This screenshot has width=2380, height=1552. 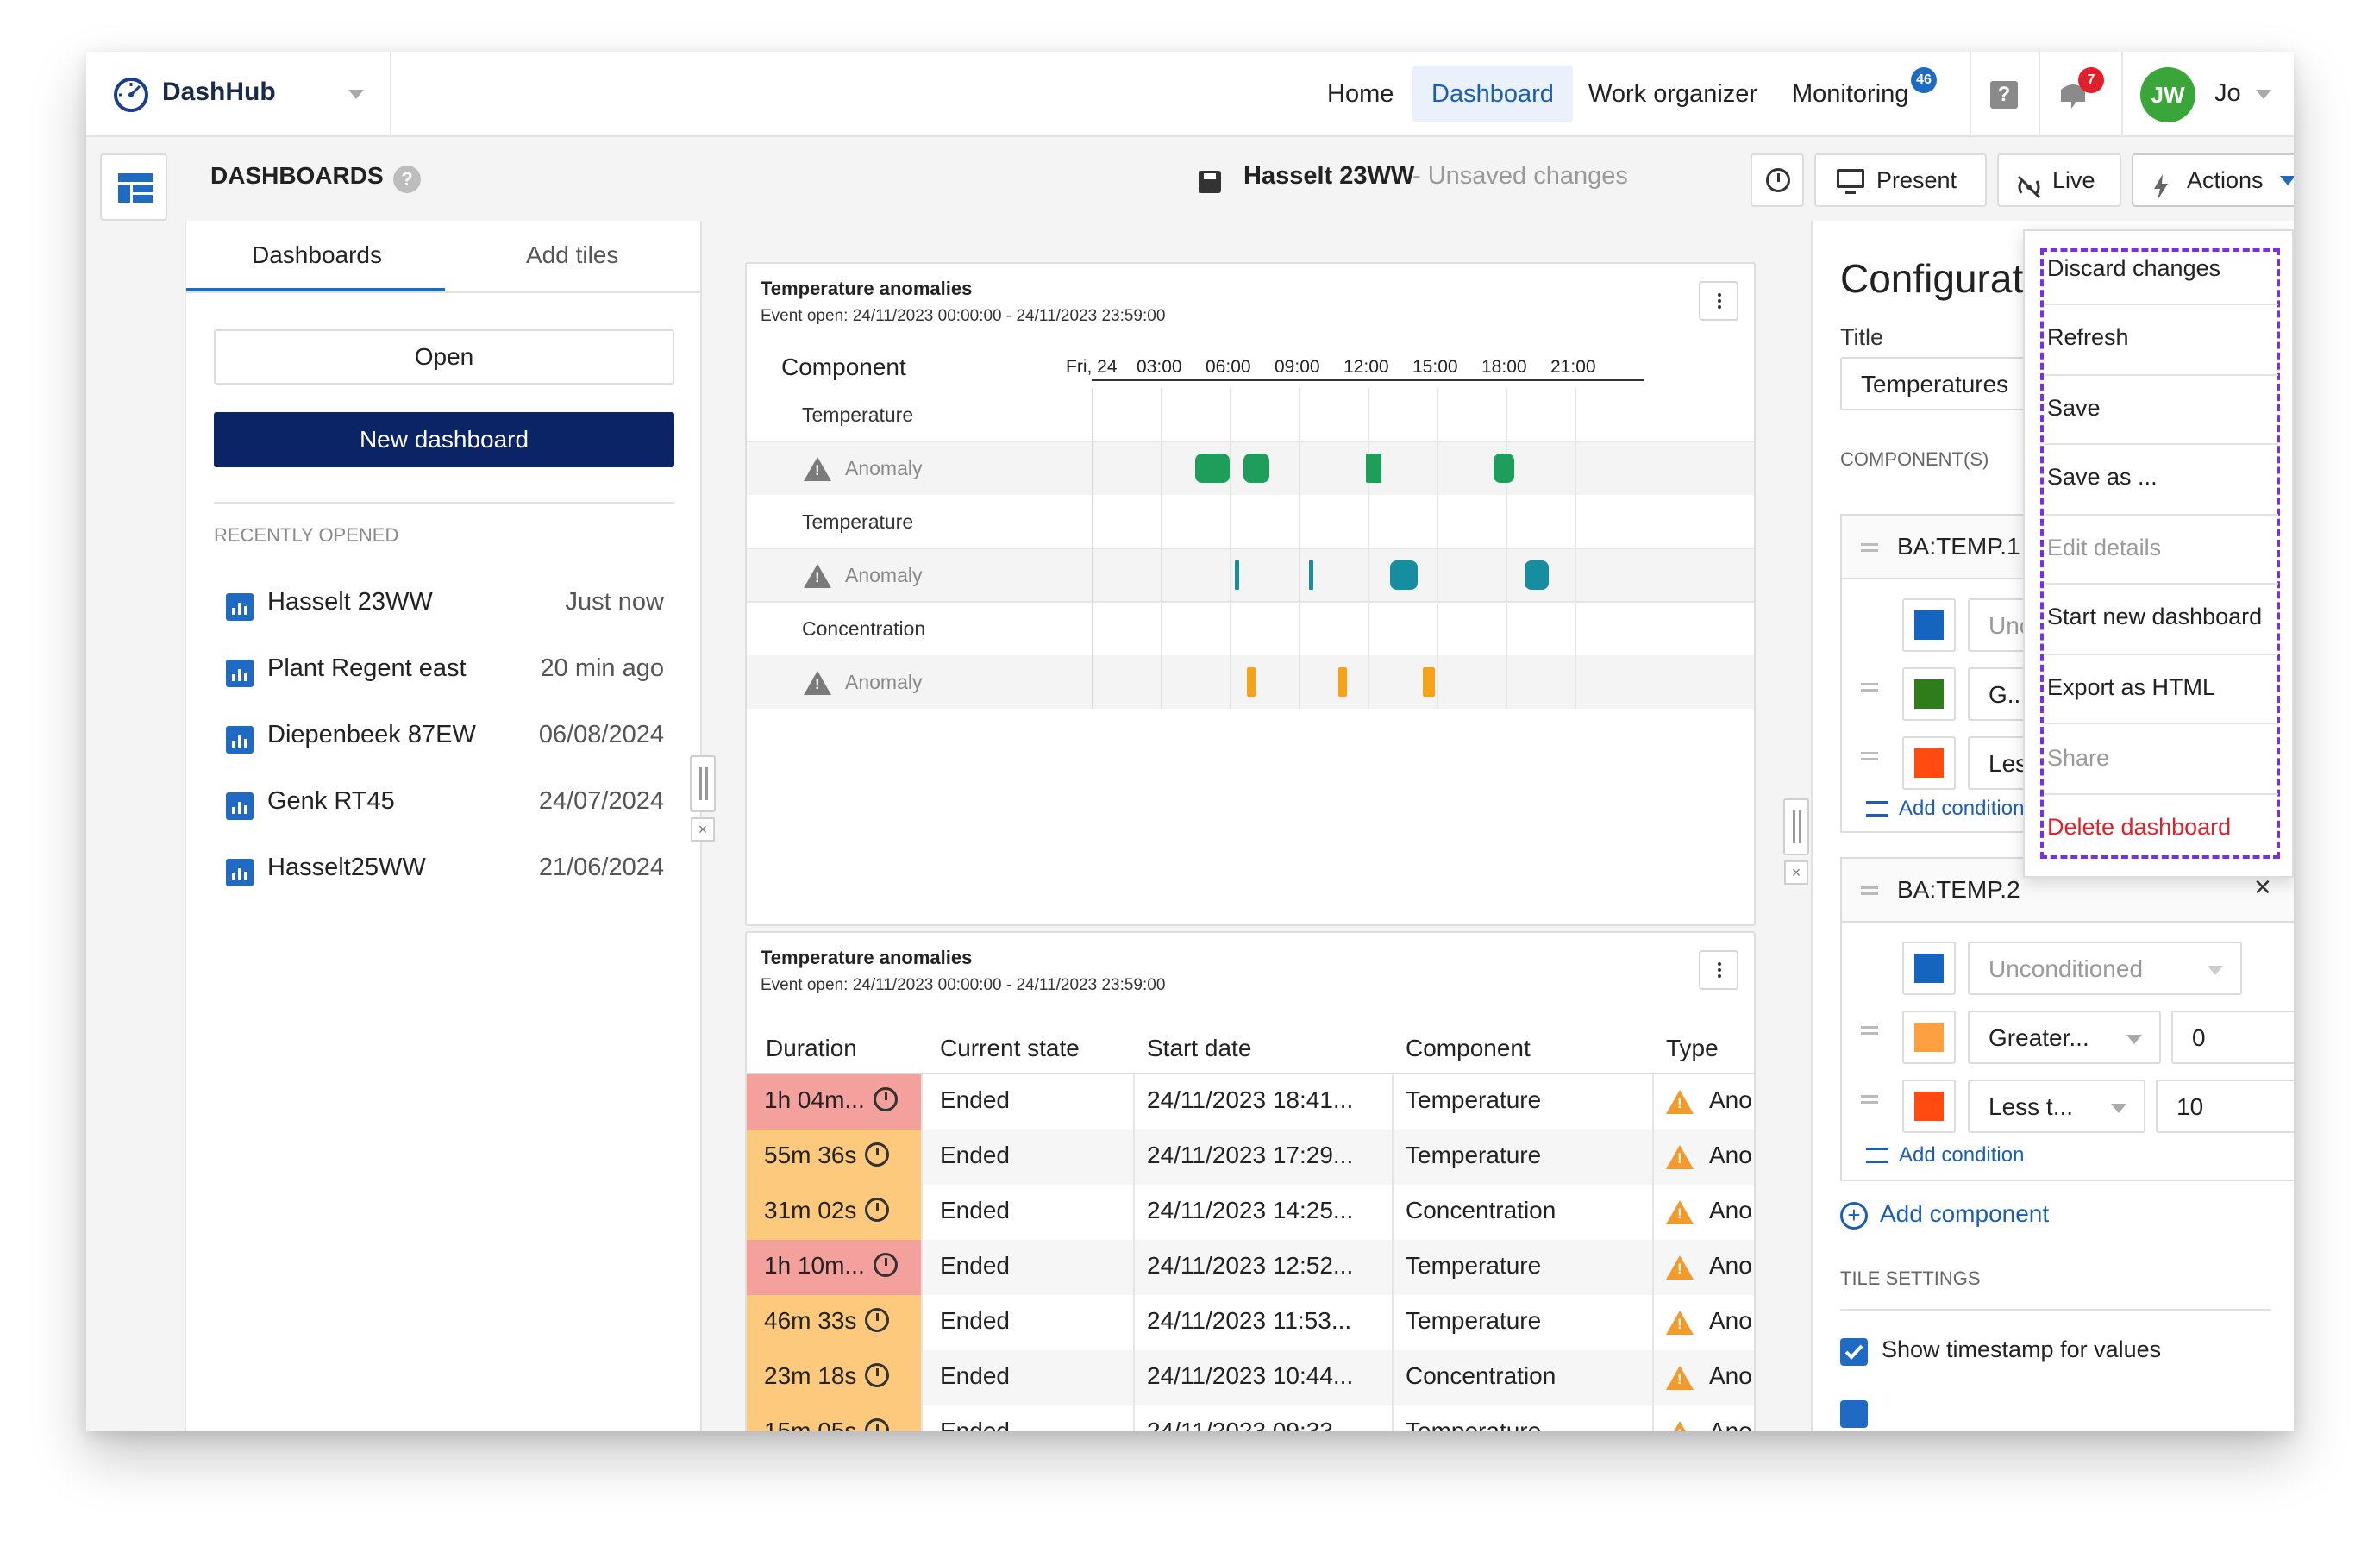 I want to click on sidebar-help-icon: ?, so click(x=407, y=179).